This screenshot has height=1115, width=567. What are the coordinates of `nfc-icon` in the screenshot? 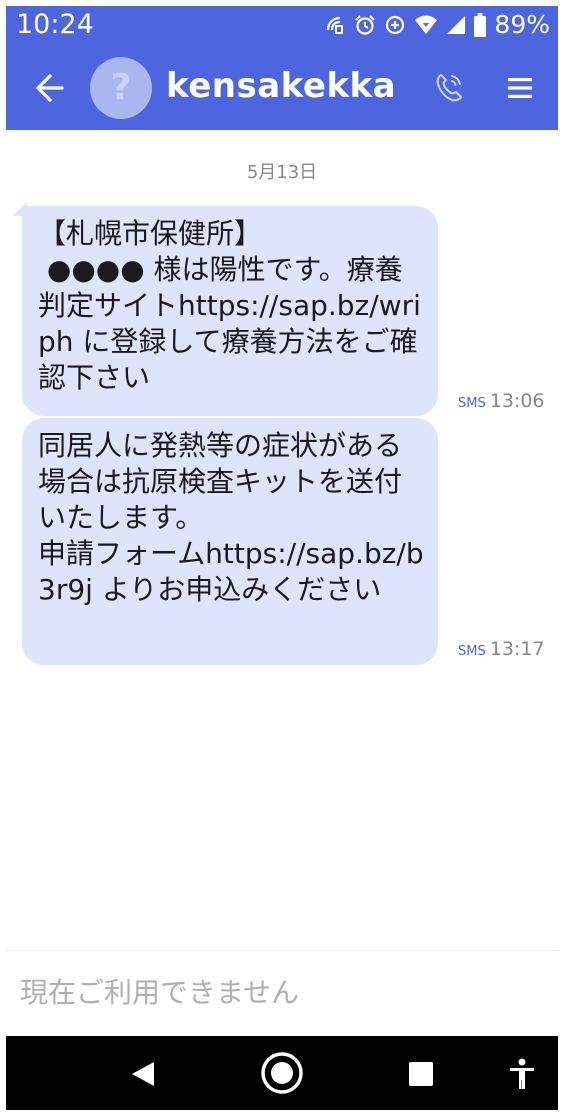 It's located at (335, 25).